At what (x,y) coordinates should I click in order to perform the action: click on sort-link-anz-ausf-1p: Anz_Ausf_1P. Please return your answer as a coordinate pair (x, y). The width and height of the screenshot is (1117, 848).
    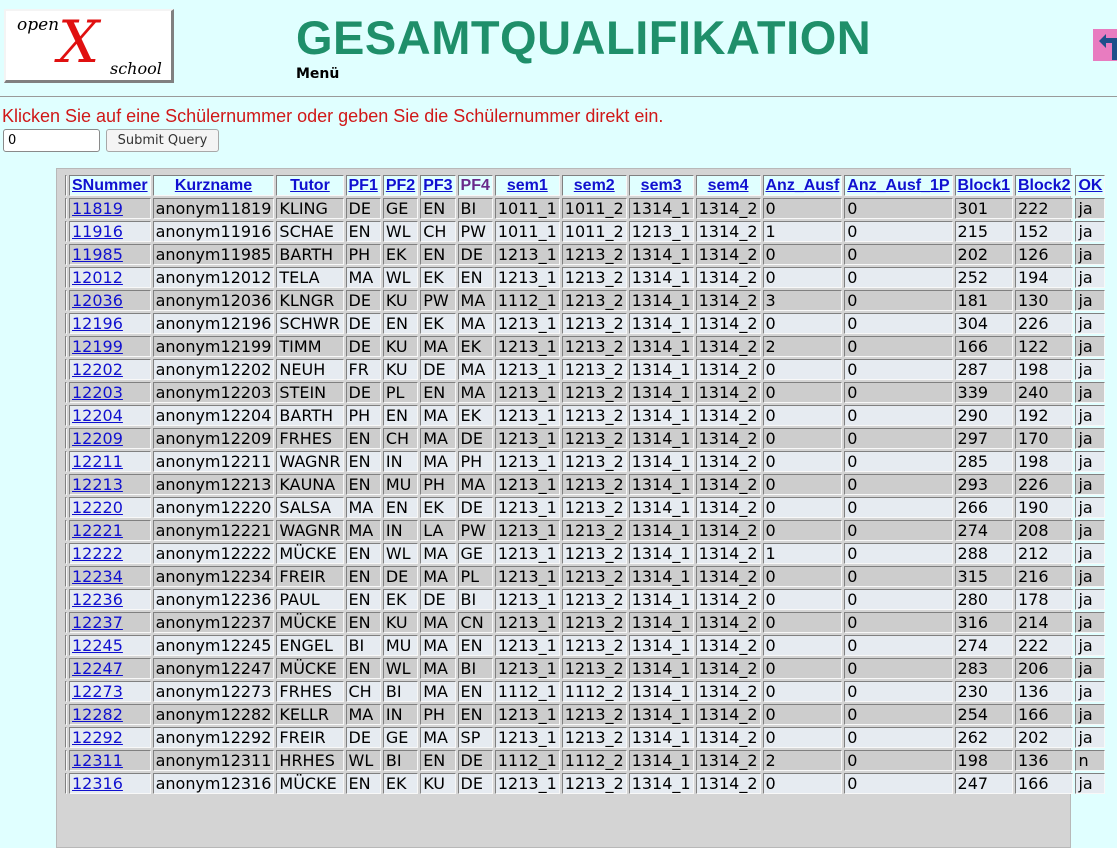
    Looking at the image, I should click on (898, 185).